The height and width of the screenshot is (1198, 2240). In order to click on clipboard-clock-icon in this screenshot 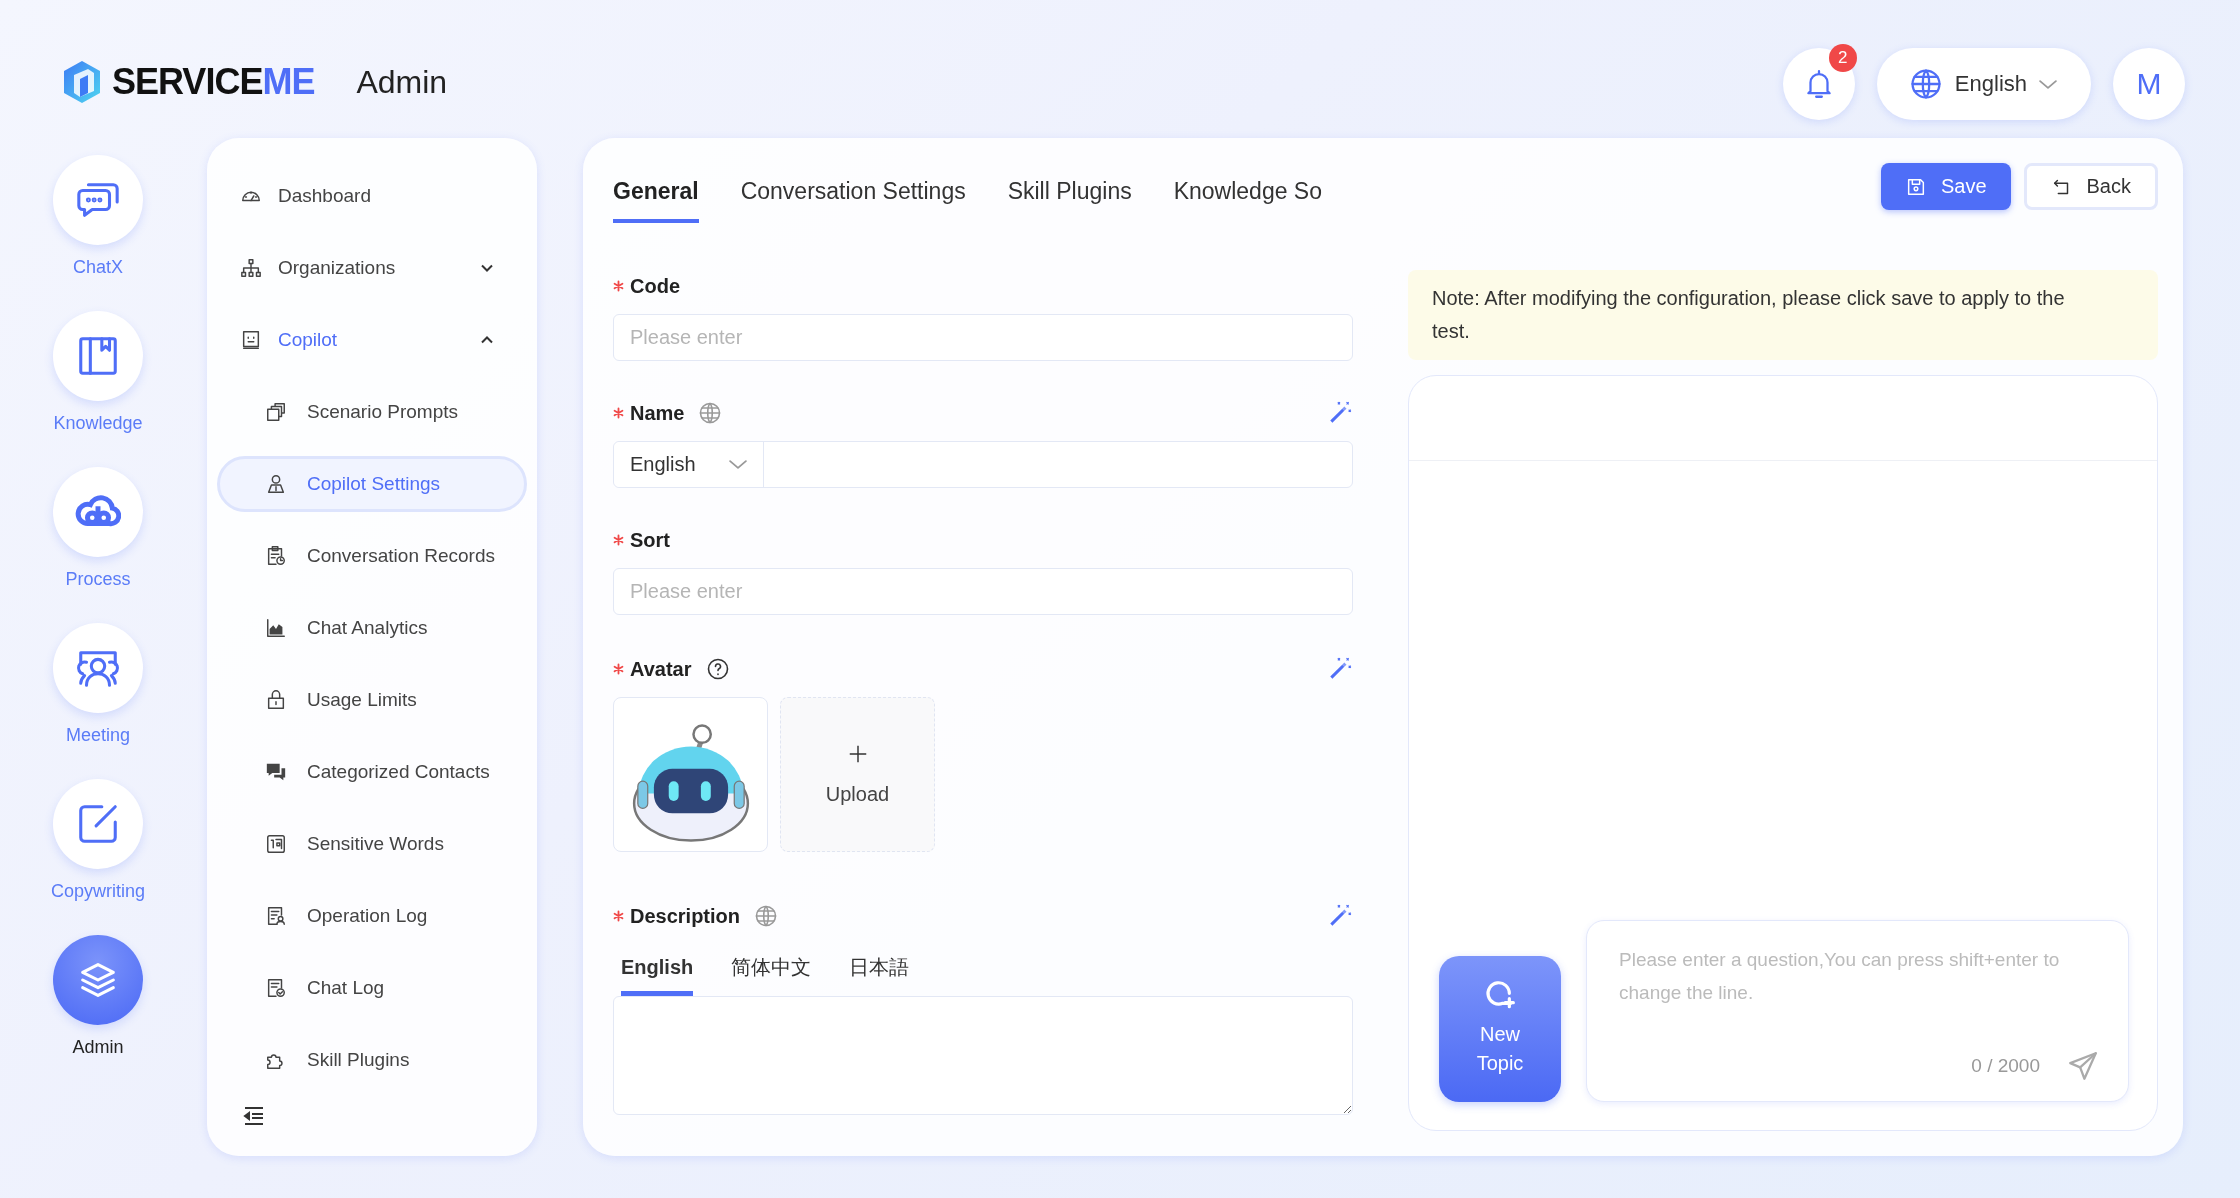, I will do `click(276, 556)`.